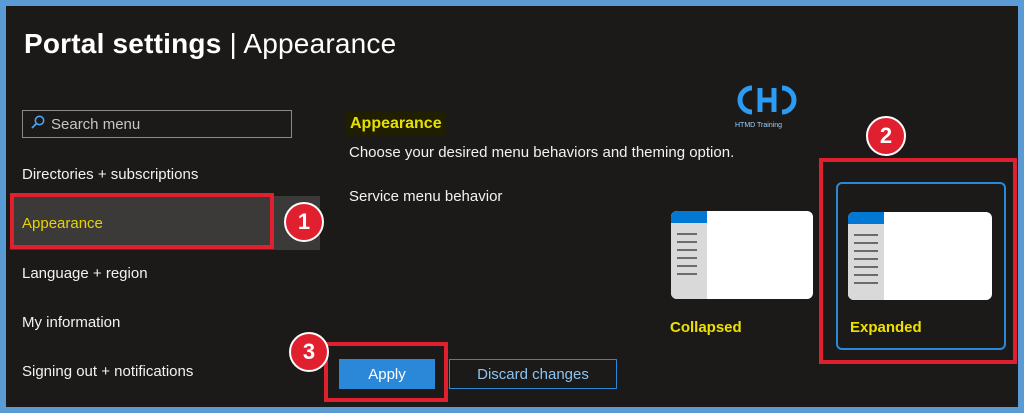 The width and height of the screenshot is (1024, 413). What do you see at coordinates (920, 256) in the screenshot?
I see `option-expanded-card` at bounding box center [920, 256].